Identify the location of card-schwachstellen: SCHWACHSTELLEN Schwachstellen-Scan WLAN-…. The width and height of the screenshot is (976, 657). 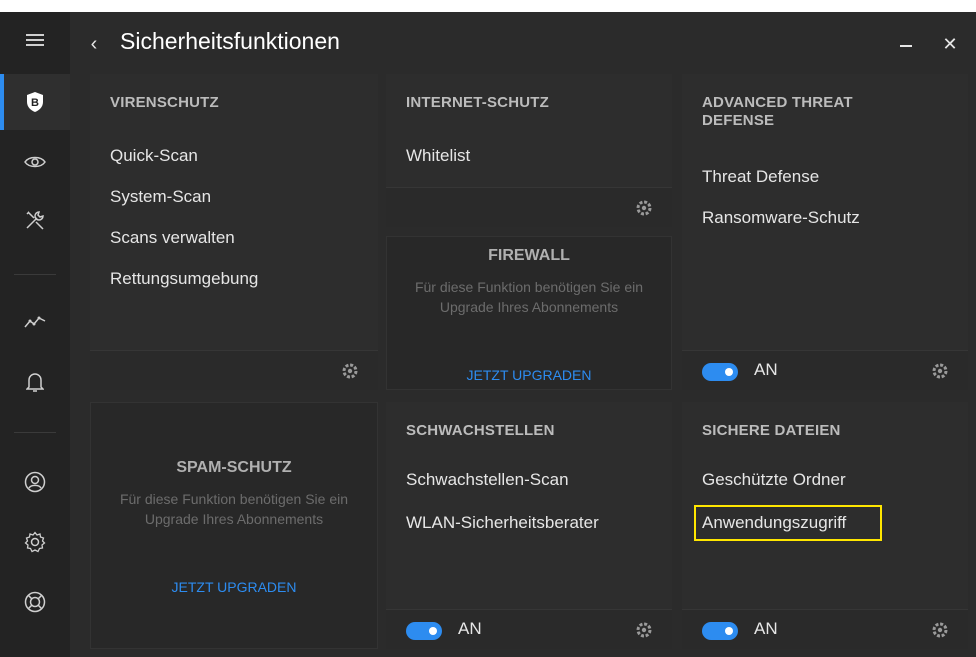
(529, 525).